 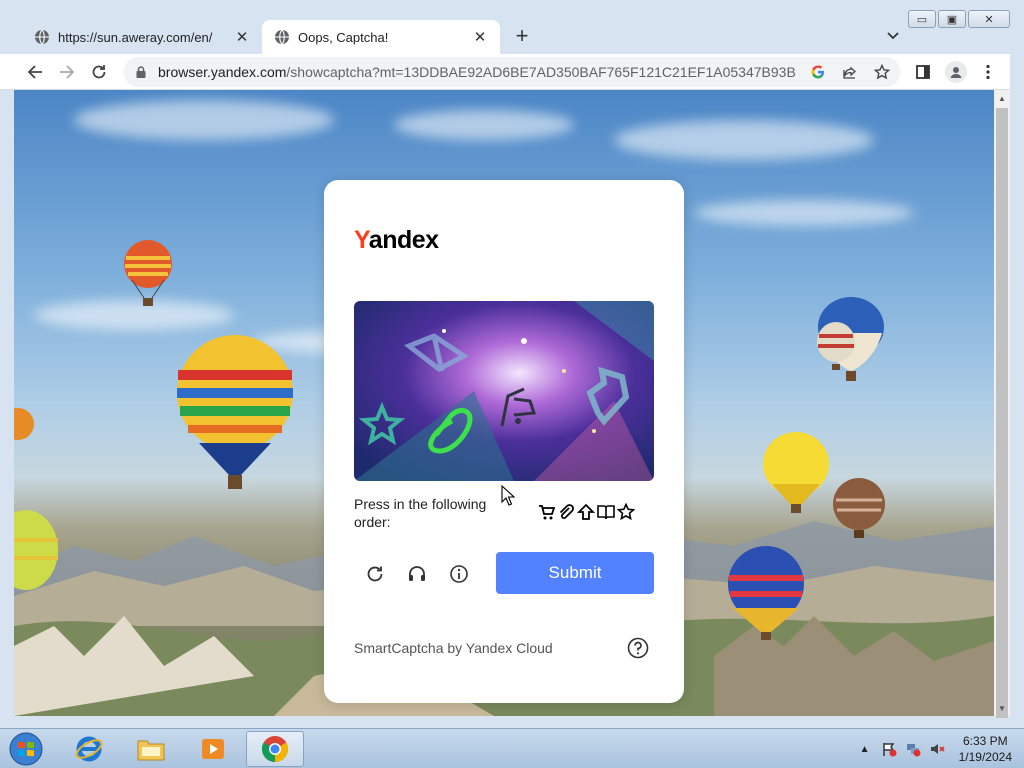 I want to click on taskbar: ▲ 6:33 PM 1/19/2024, so click(x=512, y=748).